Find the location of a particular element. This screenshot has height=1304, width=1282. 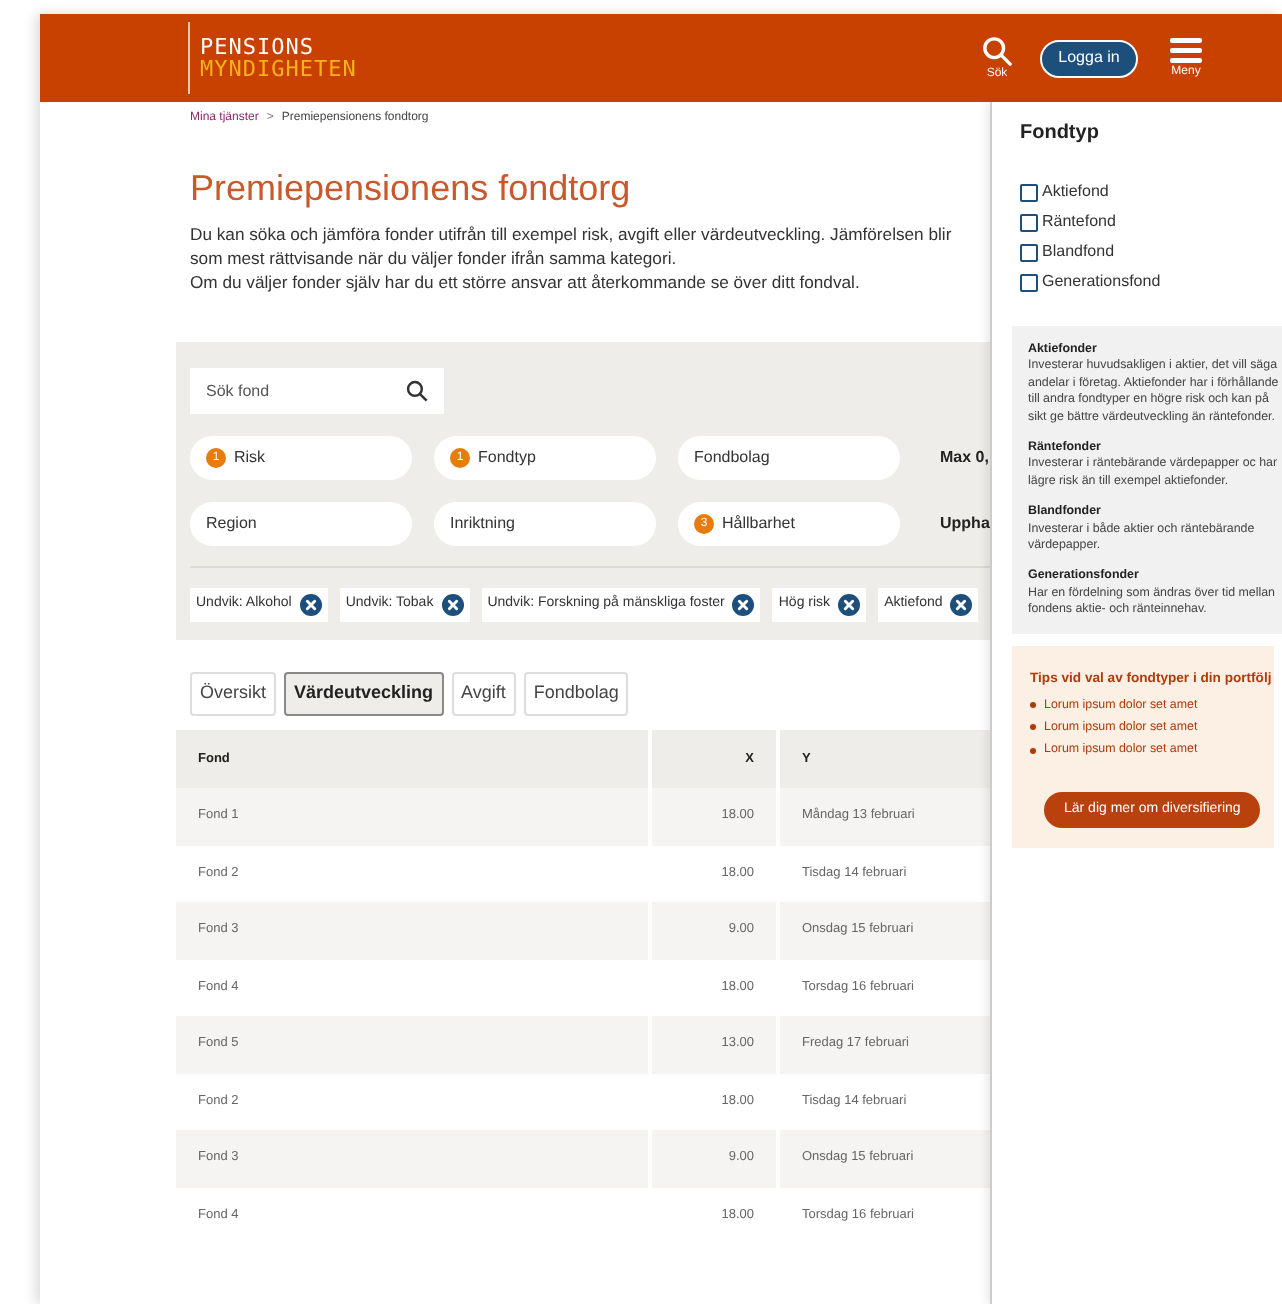

checkbox-option: Blandfond is located at coordinates (1151, 252).